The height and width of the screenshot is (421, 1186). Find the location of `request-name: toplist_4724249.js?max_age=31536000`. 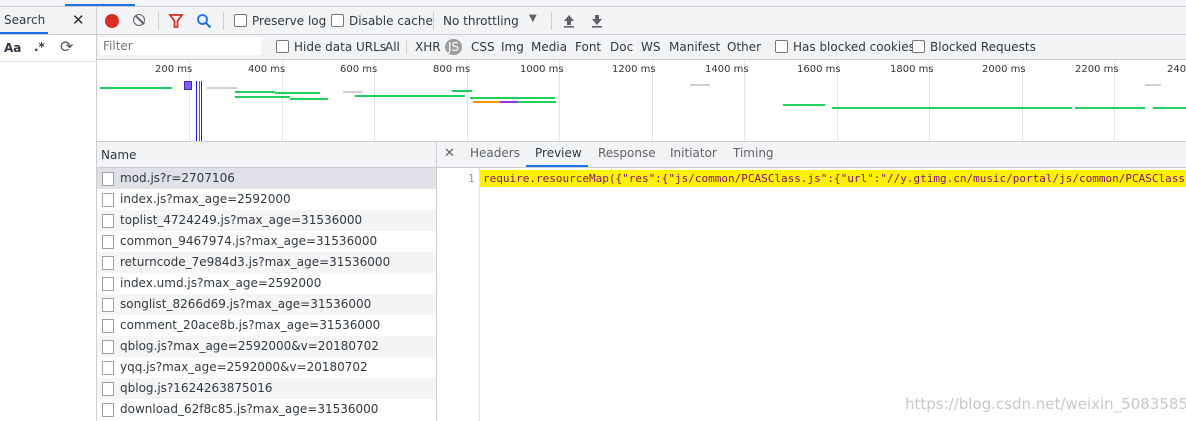

request-name: toplist_4724249.js?max_age=31536000 is located at coordinates (241, 220).